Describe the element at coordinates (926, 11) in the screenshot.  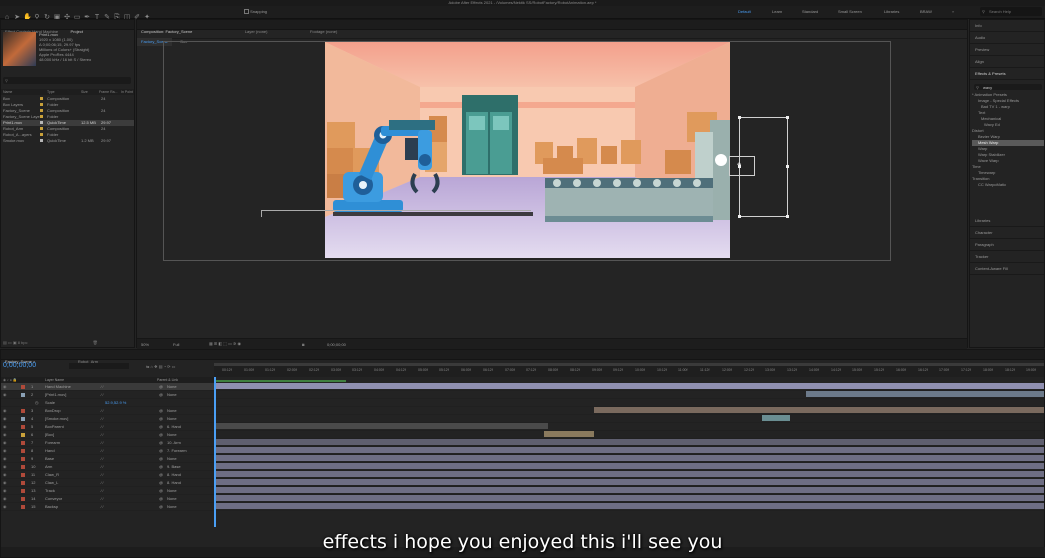
I see `workspace-braw: BRAW` at that location.